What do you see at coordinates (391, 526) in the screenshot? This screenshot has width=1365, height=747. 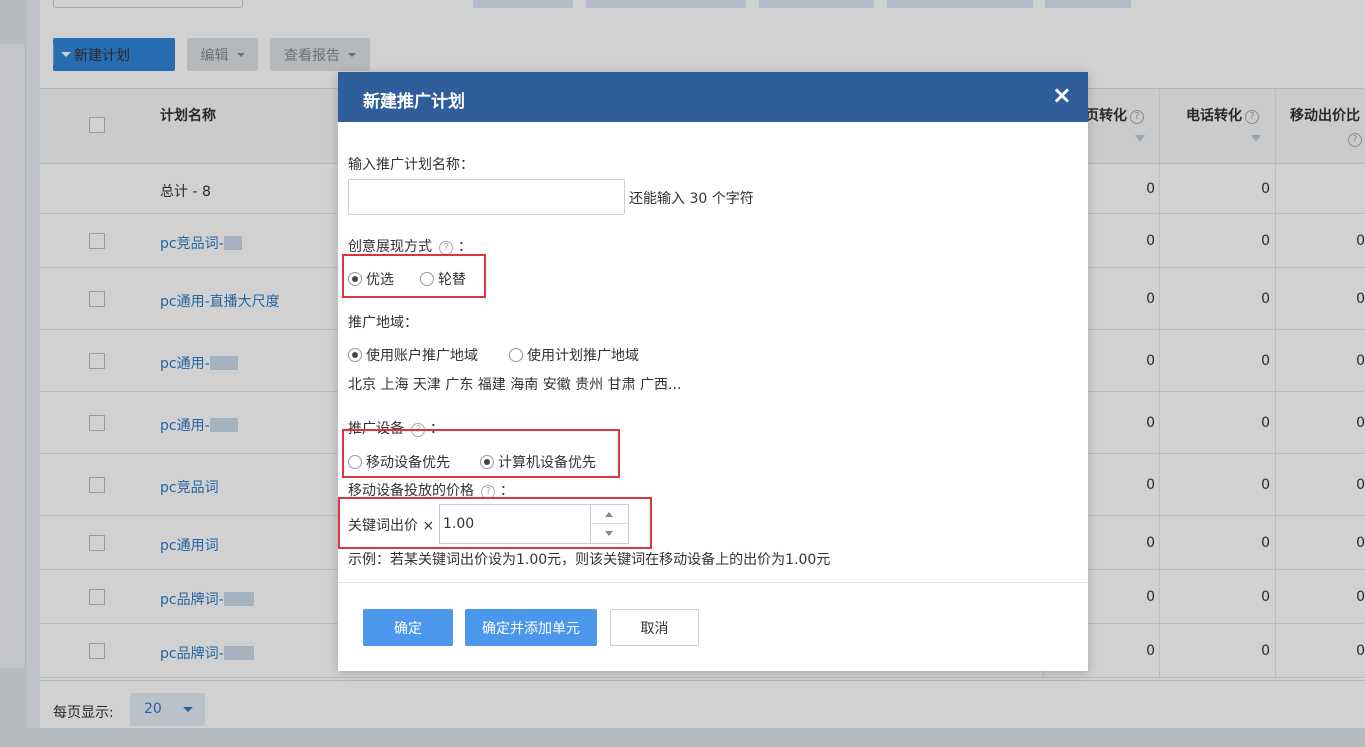 I see `bid-label: 关键词出价 ×` at bounding box center [391, 526].